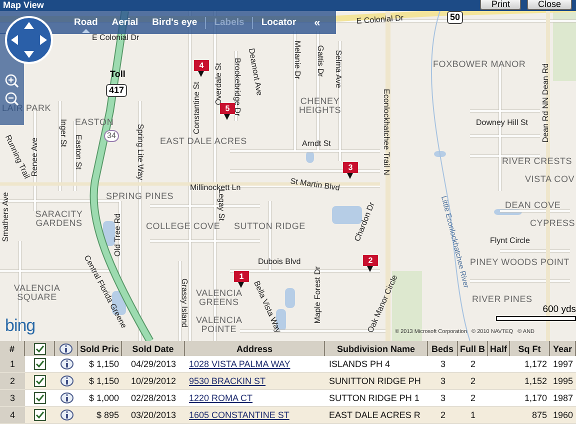 This screenshot has height=432, width=576. What do you see at coordinates (184, 303) in the screenshot?
I see `street-label: Grassy Island` at bounding box center [184, 303].